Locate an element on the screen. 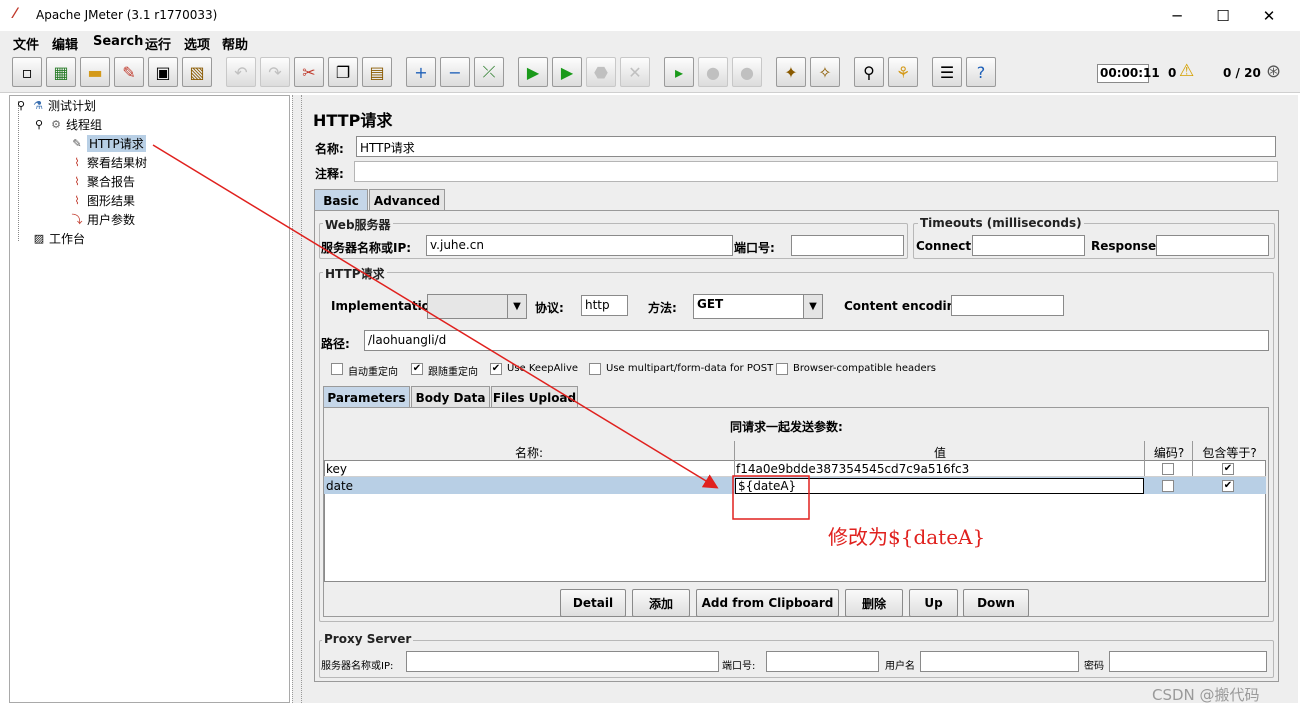 The height and width of the screenshot is (713, 1300). annotation-text: 修改为${dateA} is located at coordinates (907, 537).